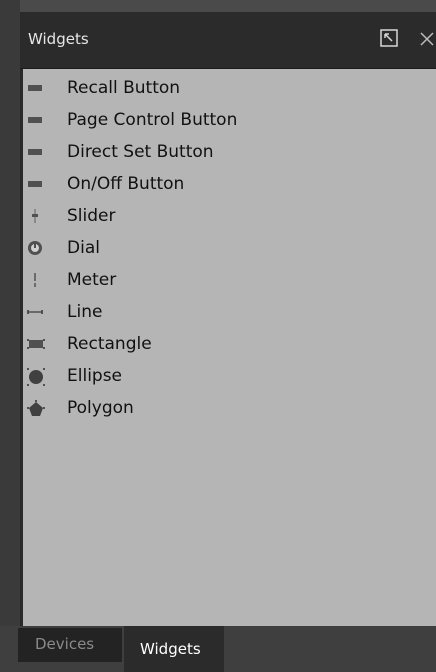  I want to click on dial-icon, so click(35, 248).